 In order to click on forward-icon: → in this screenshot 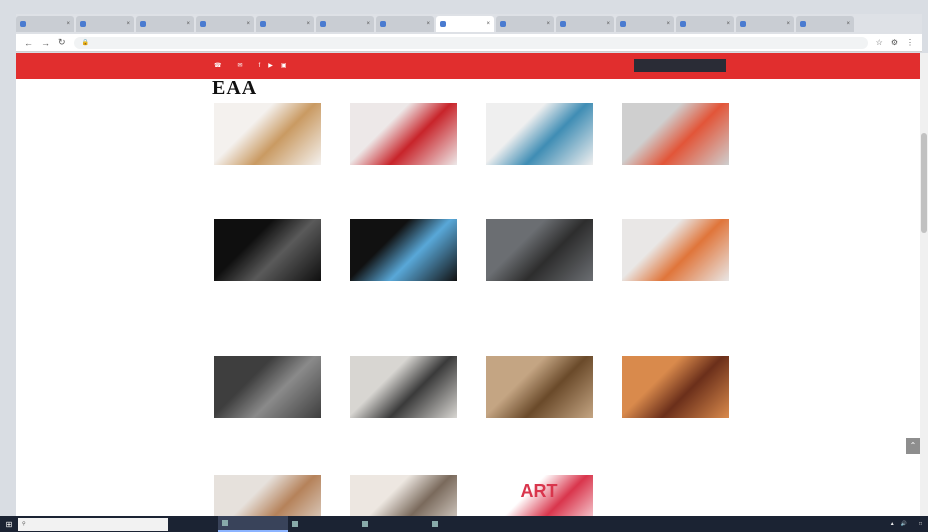, I will do `click(45, 43)`.